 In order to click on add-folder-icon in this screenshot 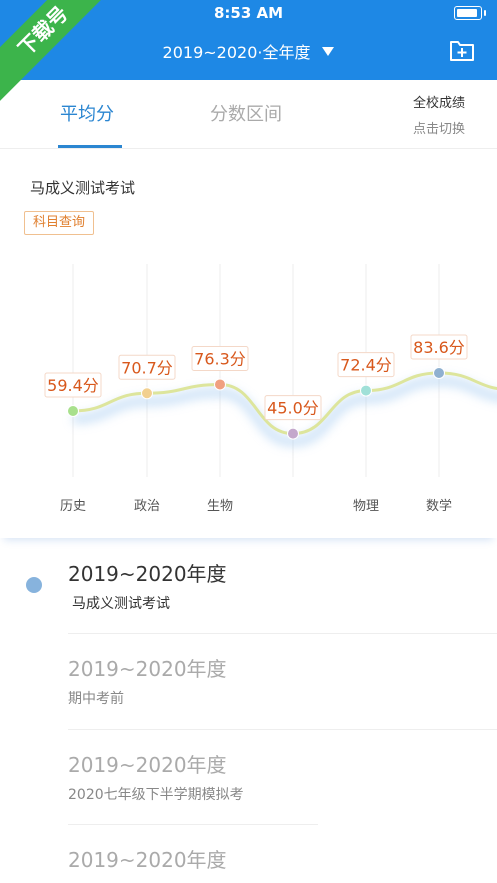, I will do `click(462, 50)`.